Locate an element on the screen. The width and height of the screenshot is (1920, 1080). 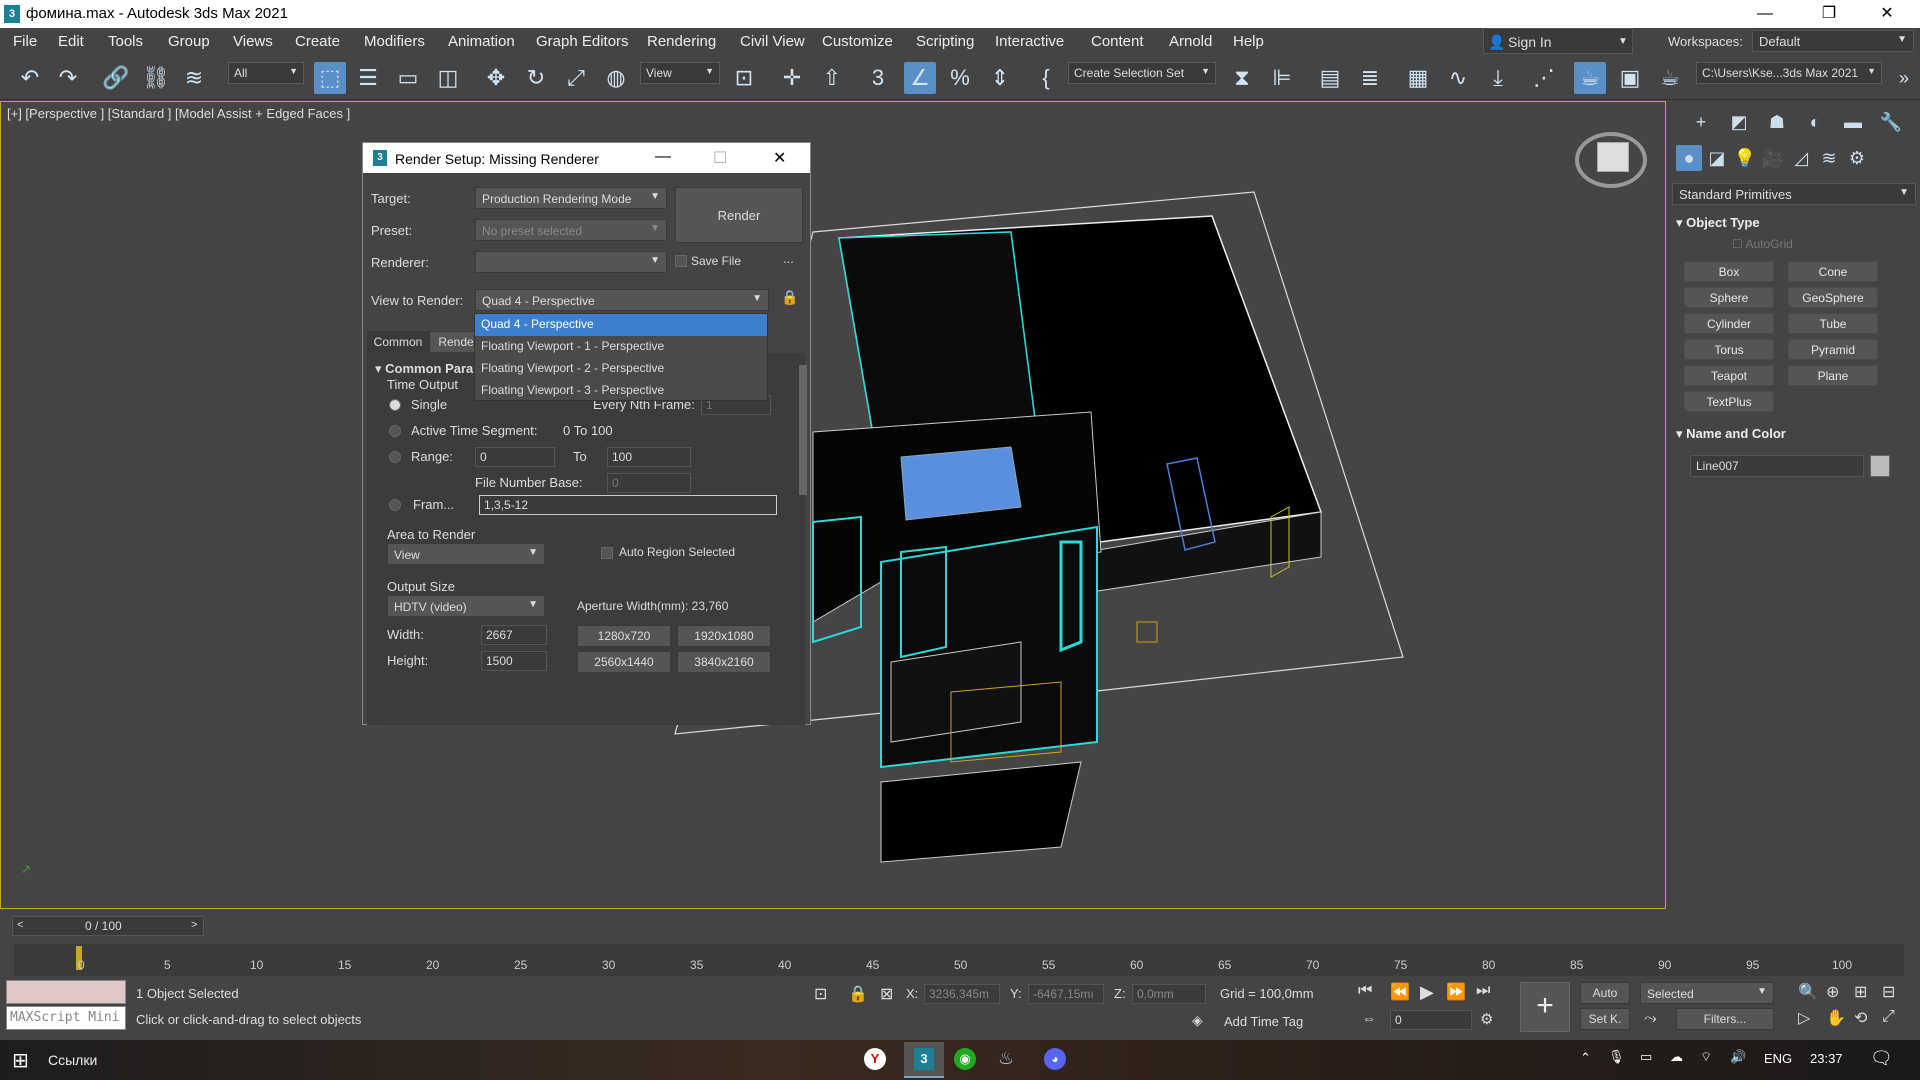
battery-icon: ▭ is located at coordinates (1646, 1057).